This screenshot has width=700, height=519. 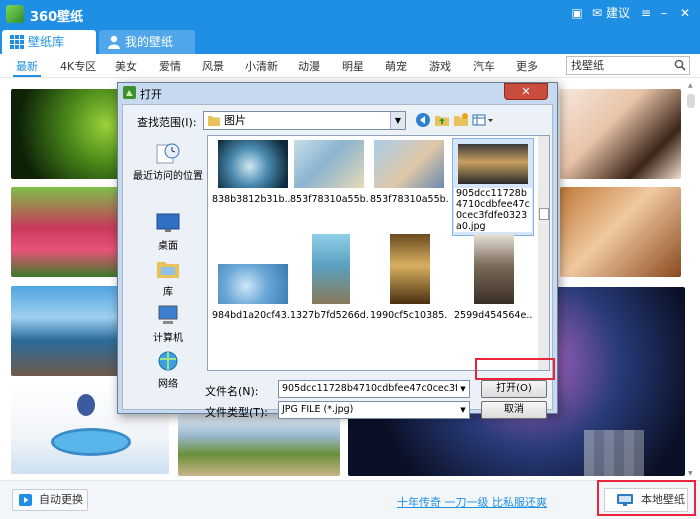 I want to click on desktop-icon, so click(x=168, y=222).